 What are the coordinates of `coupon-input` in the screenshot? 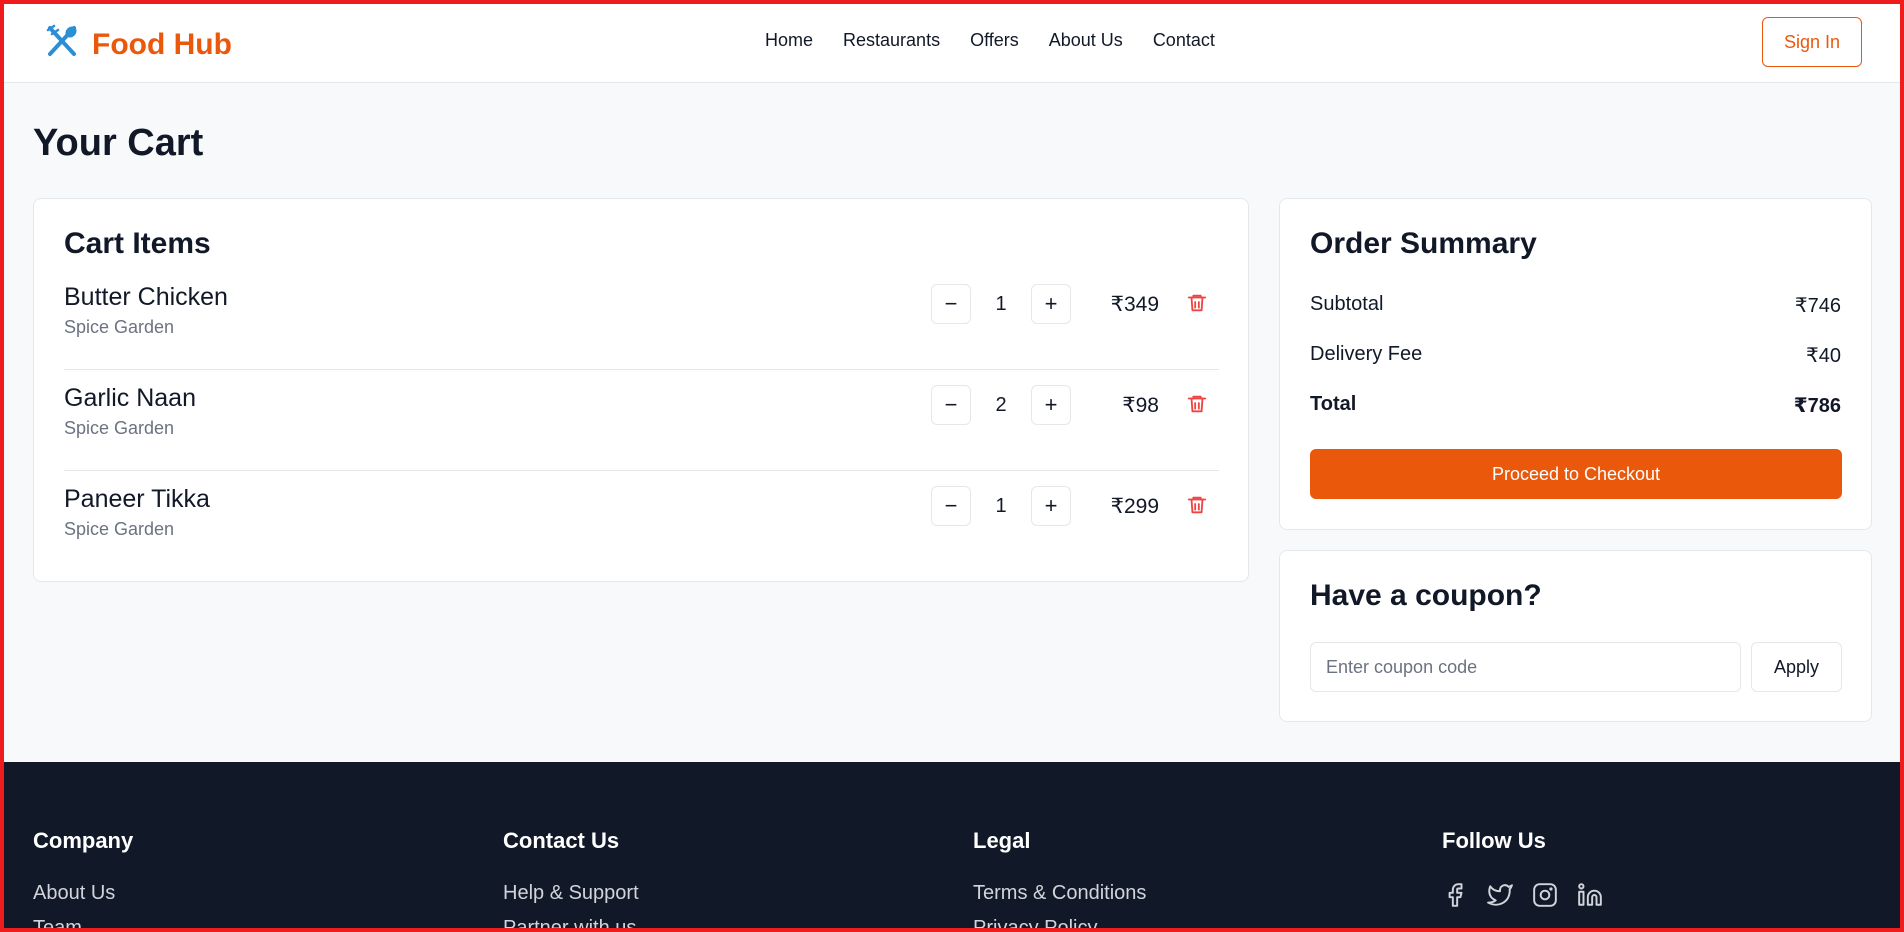 It's located at (1525, 667).